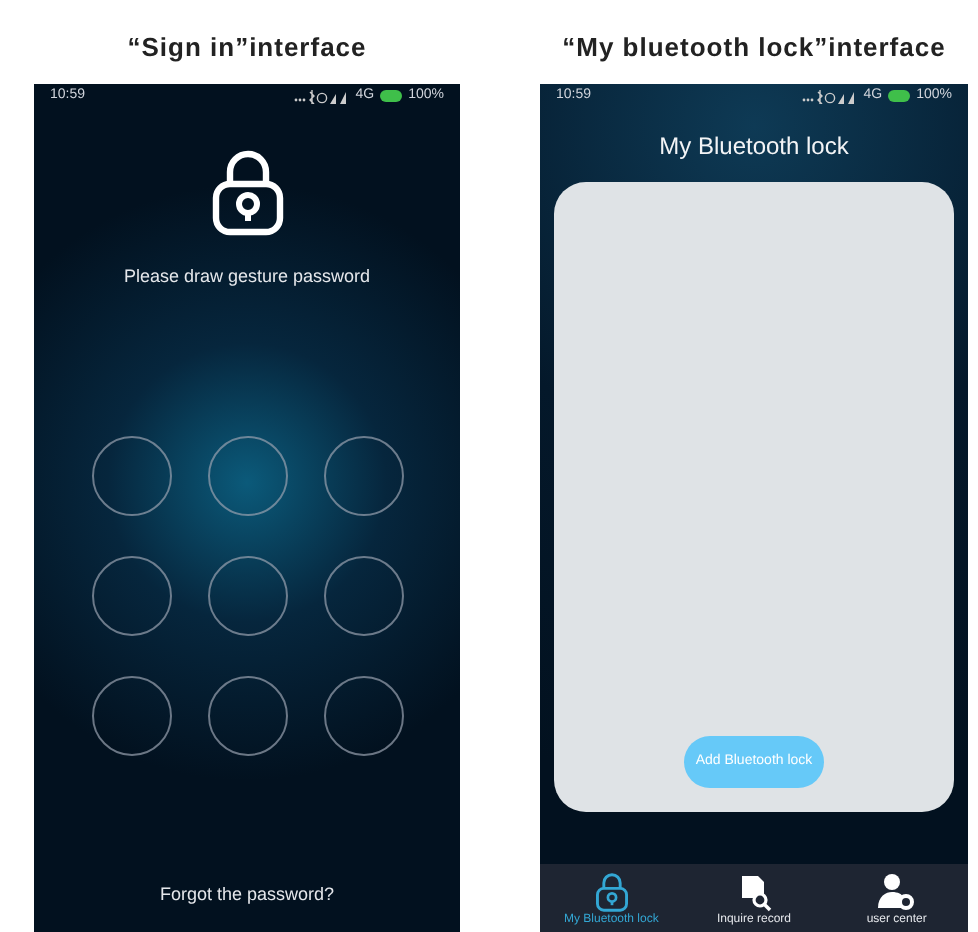 This screenshot has height=932, width=978. I want to click on forgot-password-link: Forgot the password?, so click(247, 894).